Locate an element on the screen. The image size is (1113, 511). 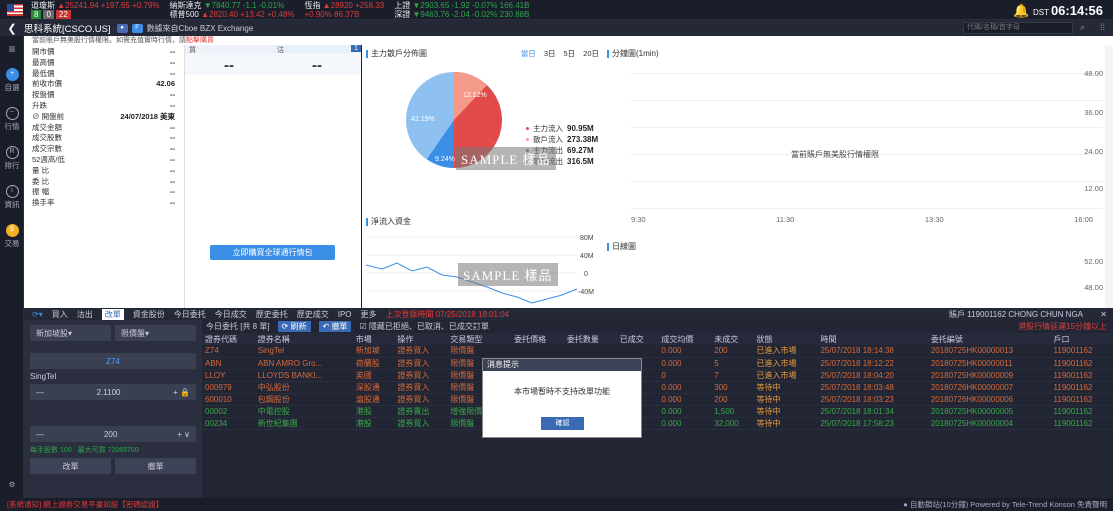
table-cell: 限價盤 is located at coordinates (479, 351).